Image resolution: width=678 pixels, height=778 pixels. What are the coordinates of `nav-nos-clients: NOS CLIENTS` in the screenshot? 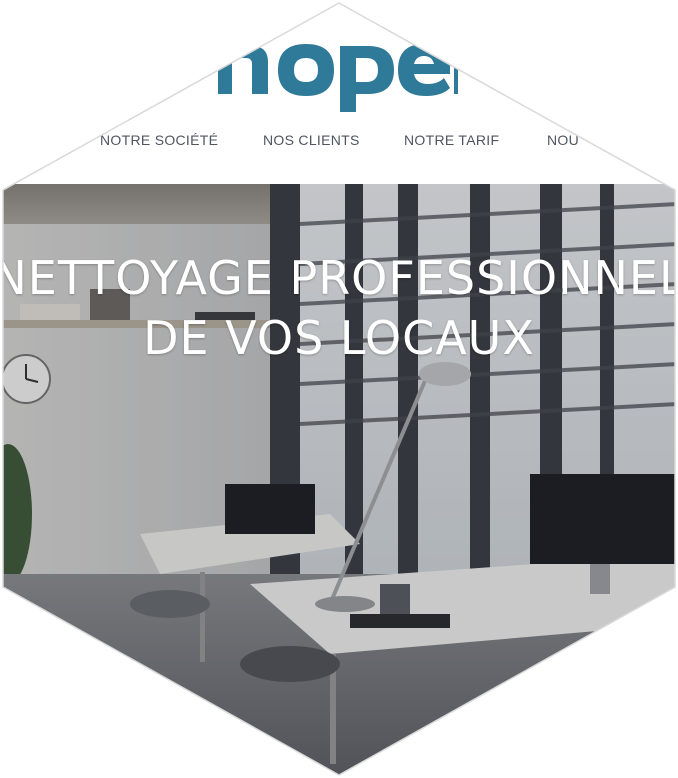 It's located at (311, 140).